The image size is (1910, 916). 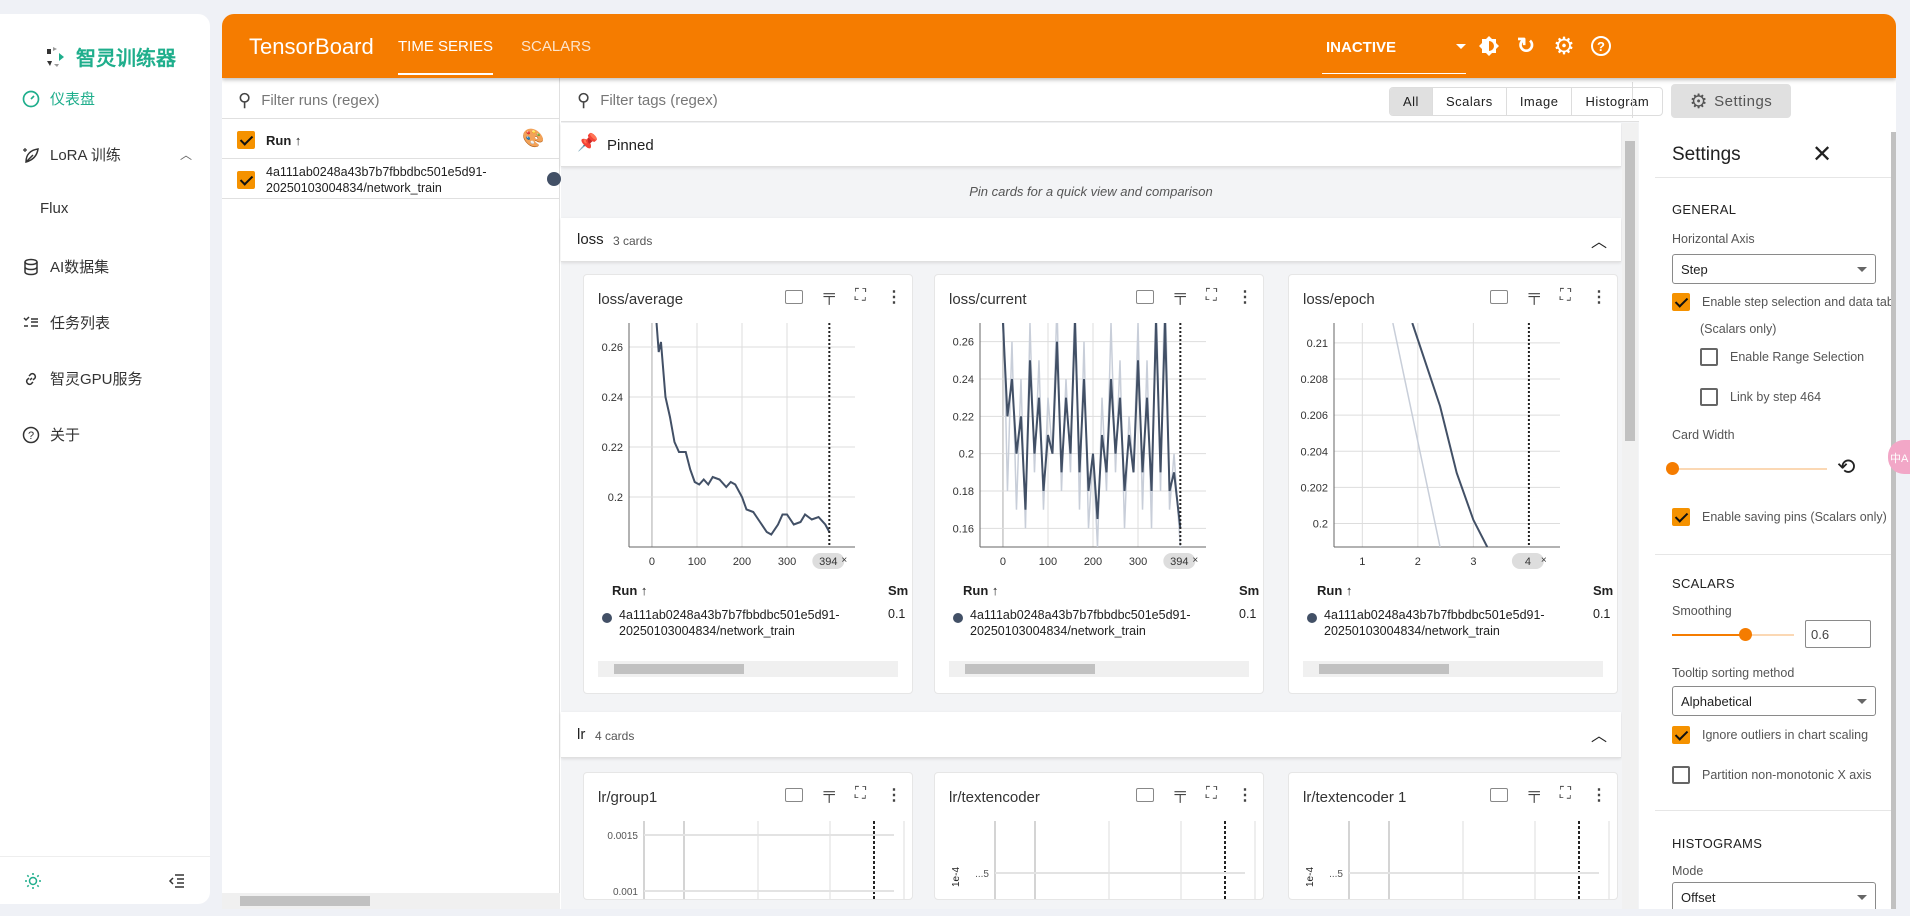 I want to click on settings-title: Settings, so click(x=1706, y=154).